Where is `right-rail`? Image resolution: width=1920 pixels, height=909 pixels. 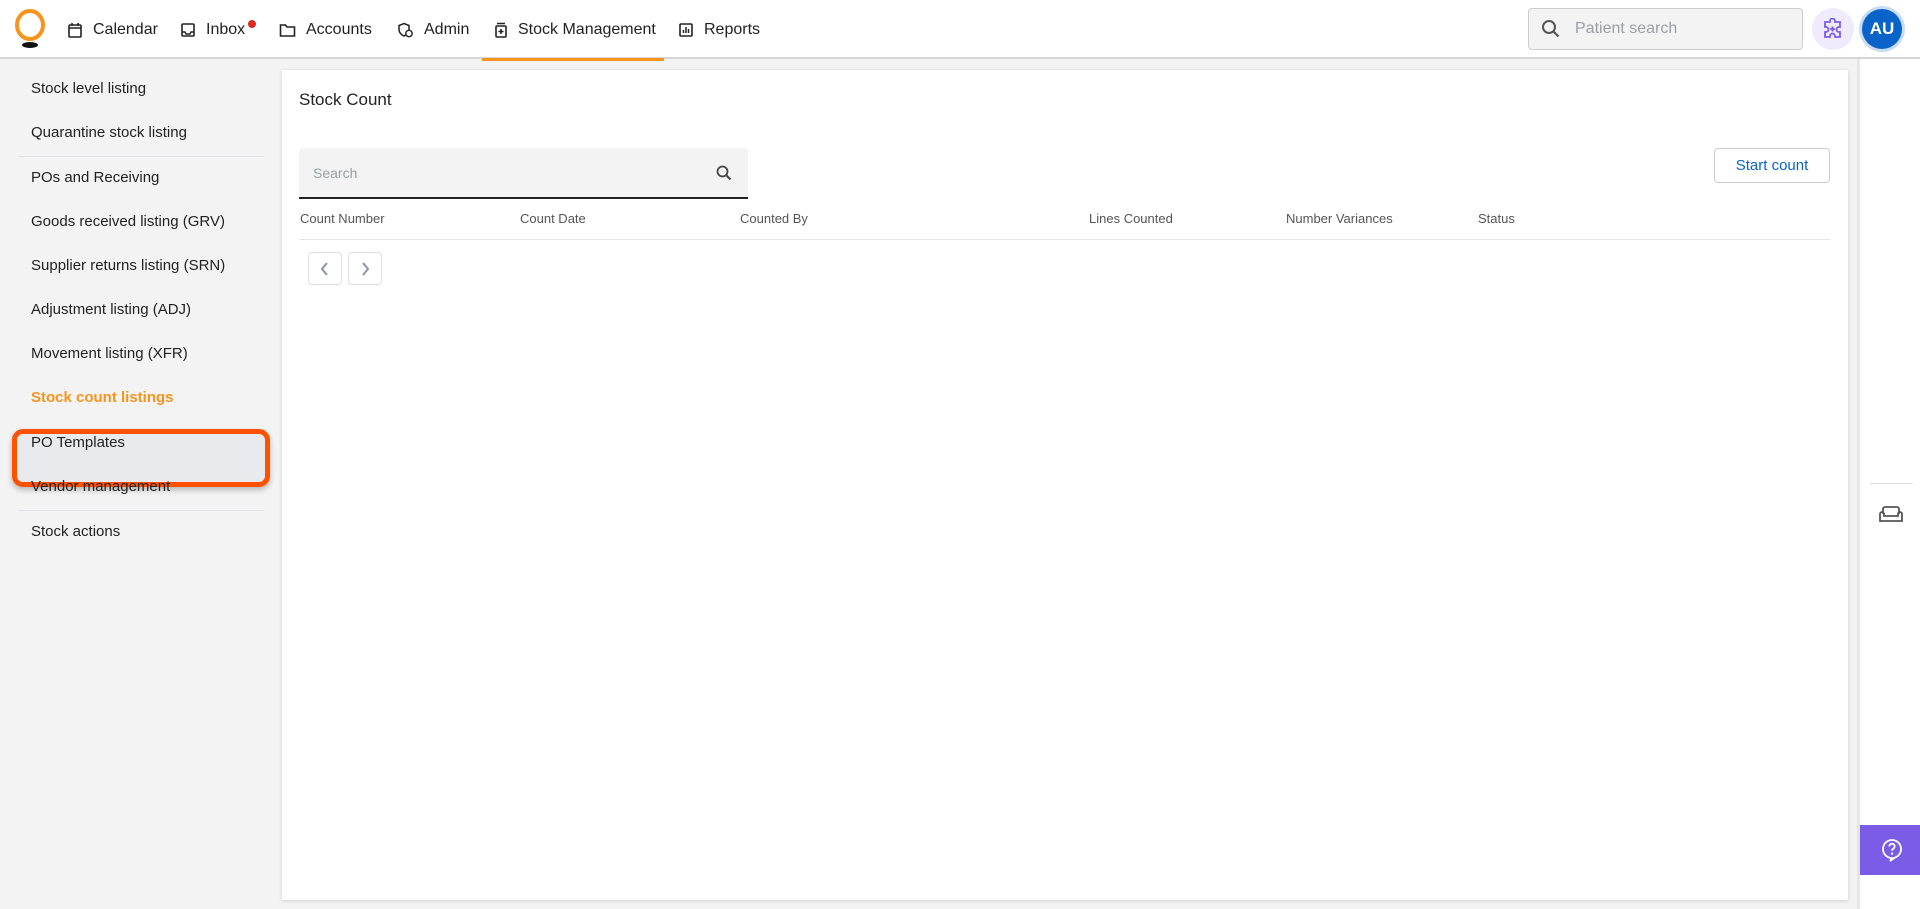
right-rail is located at coordinates (1888, 484).